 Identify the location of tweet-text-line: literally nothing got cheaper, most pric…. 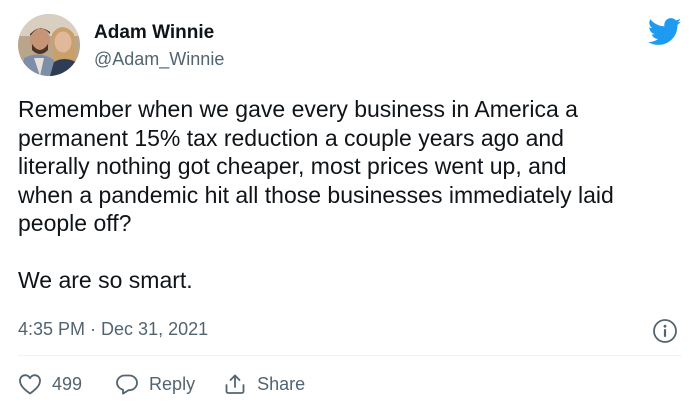
(292, 166).